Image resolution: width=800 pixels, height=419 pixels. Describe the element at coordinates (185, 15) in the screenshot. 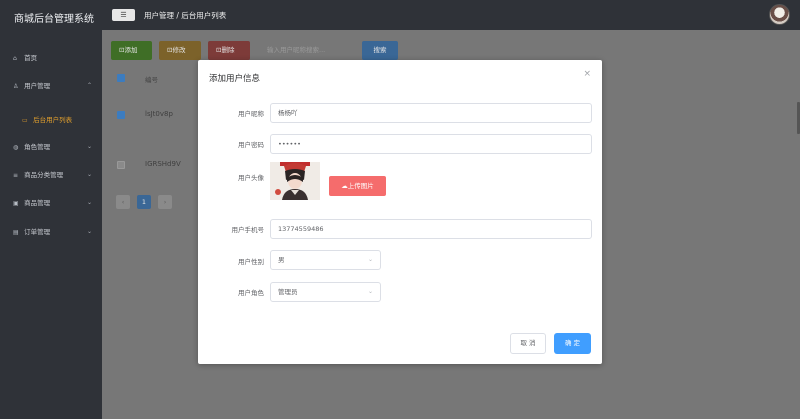

I see `breadcrumb: 用户管理 / 后台用户列表` at that location.